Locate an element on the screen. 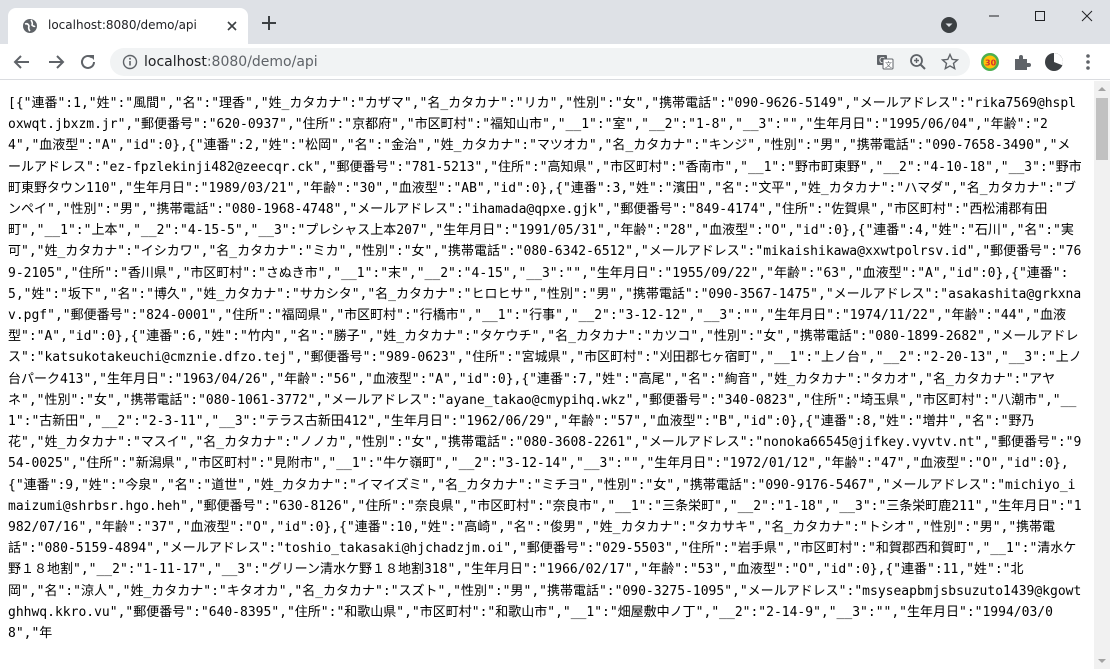 Image resolution: width=1110 pixels, height=669 pixels. browser-toolbar: localhost:8080/demo/api G 文 30 is located at coordinates (555, 62).